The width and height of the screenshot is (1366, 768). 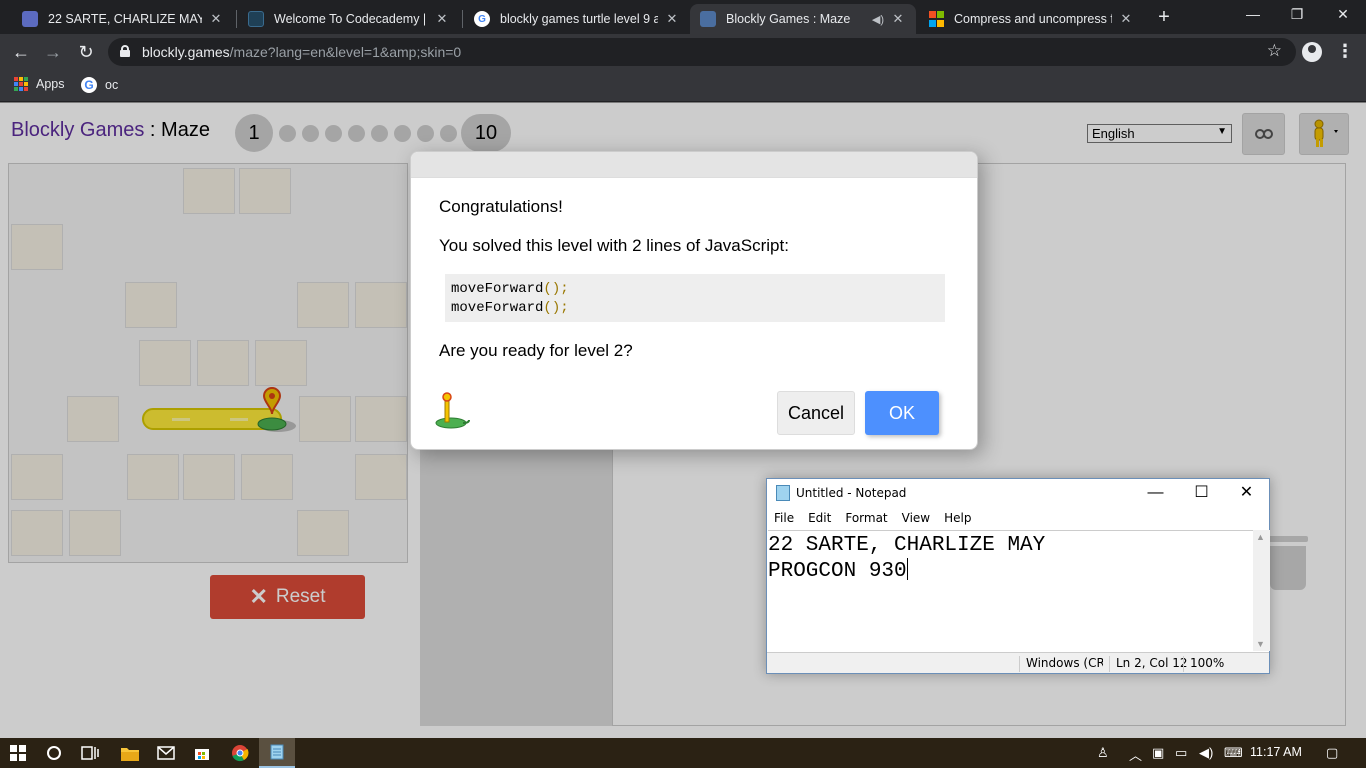 I want to click on trash-can-icon, so click(x=1288, y=563).